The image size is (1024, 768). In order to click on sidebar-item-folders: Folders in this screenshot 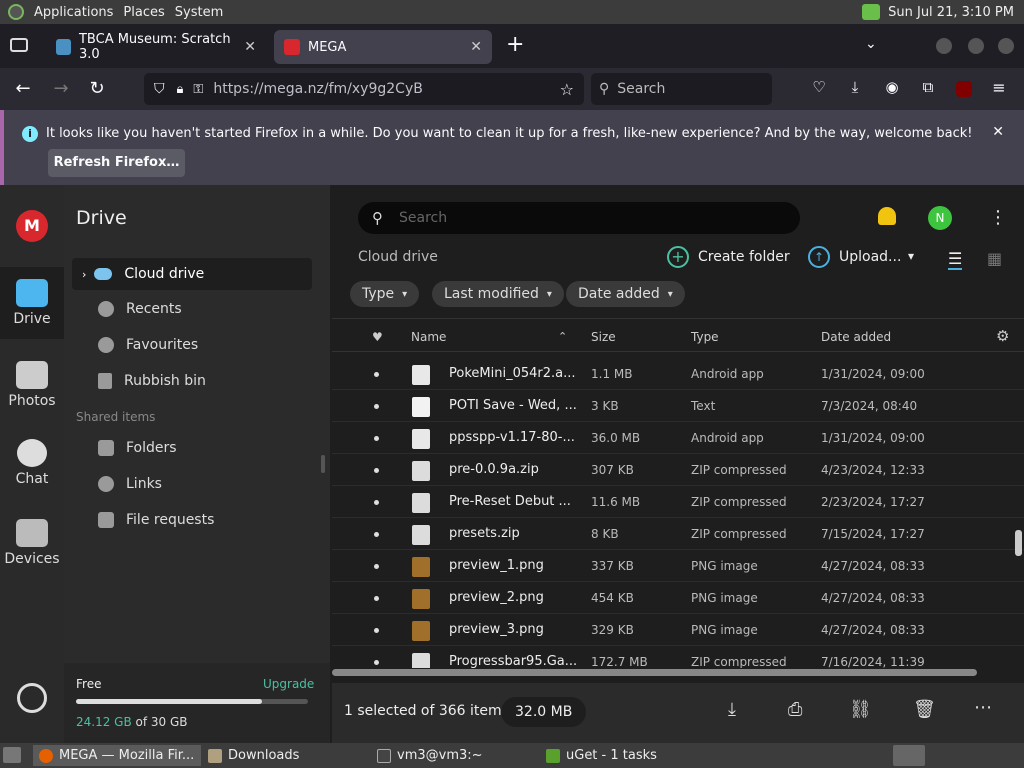, I will do `click(192, 448)`.